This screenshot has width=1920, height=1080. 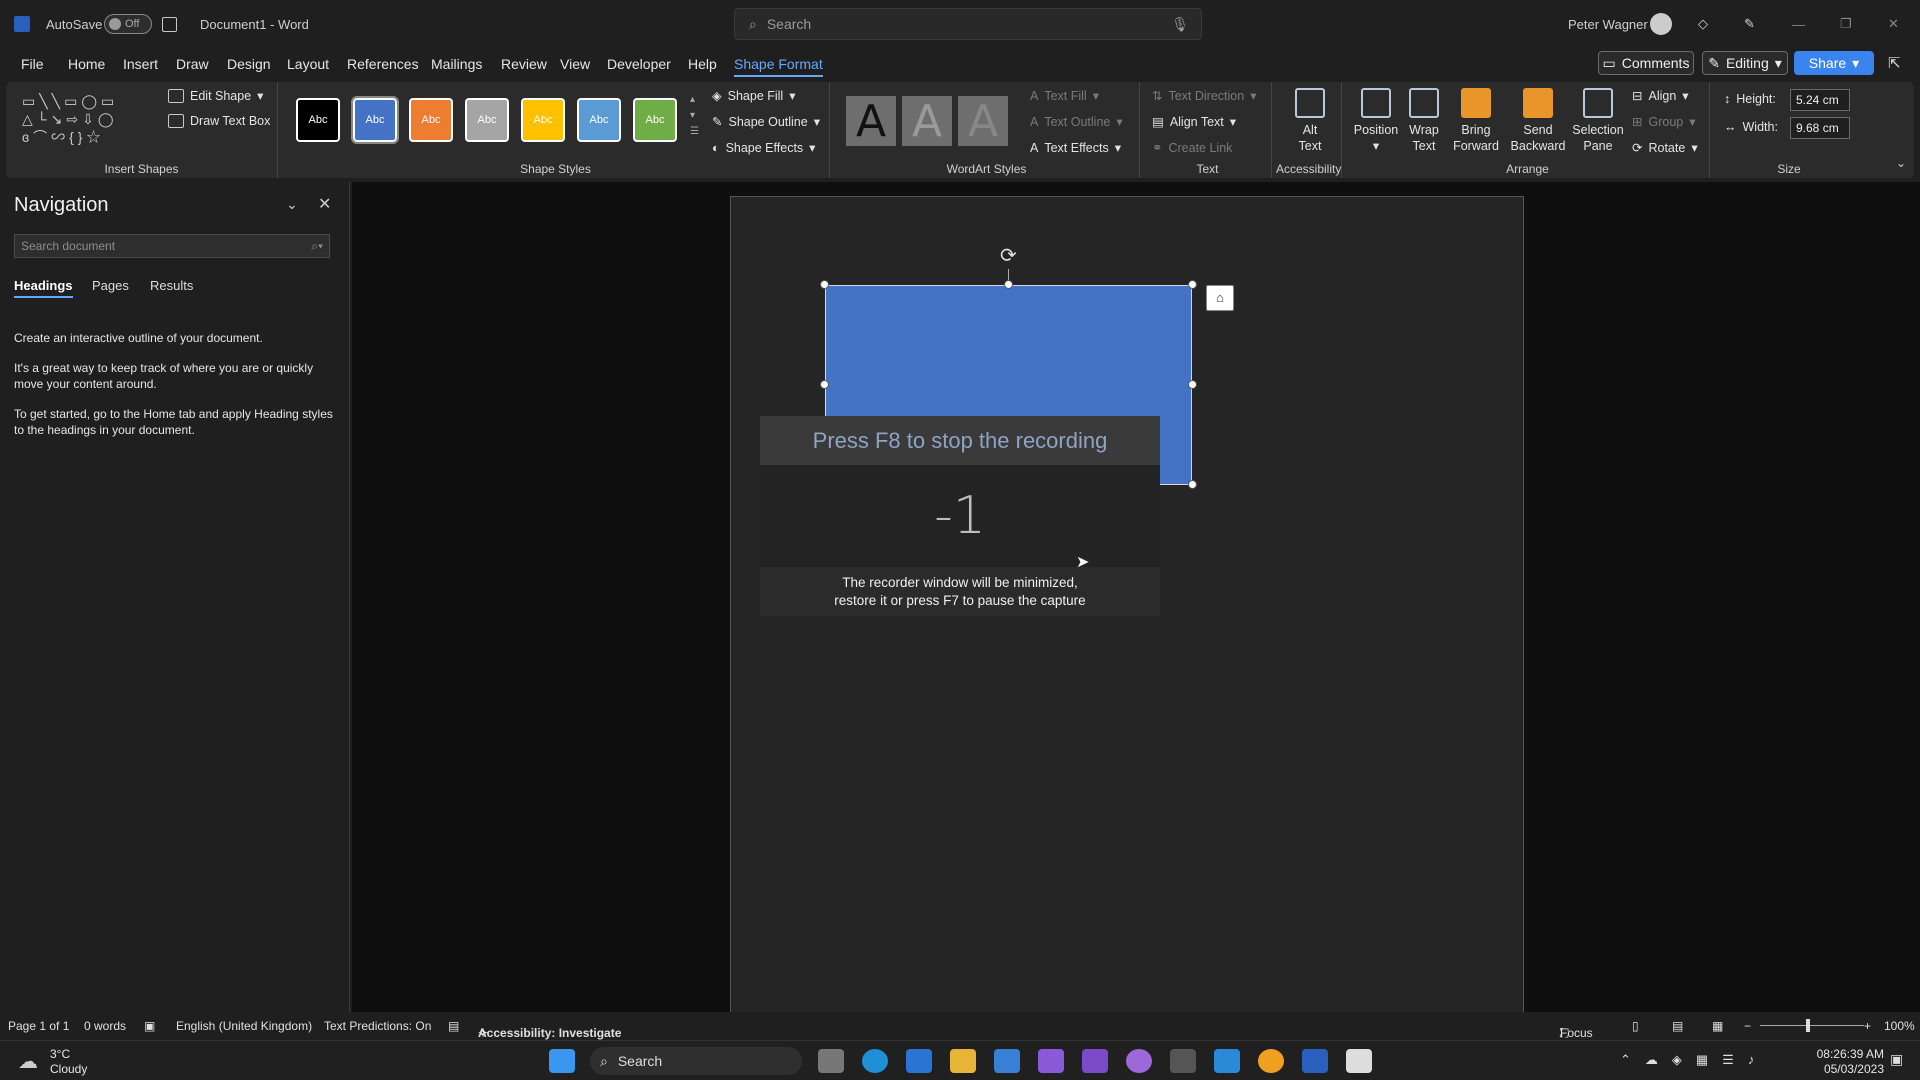 I want to click on search-icon: ⌕▾, so click(x=317, y=246).